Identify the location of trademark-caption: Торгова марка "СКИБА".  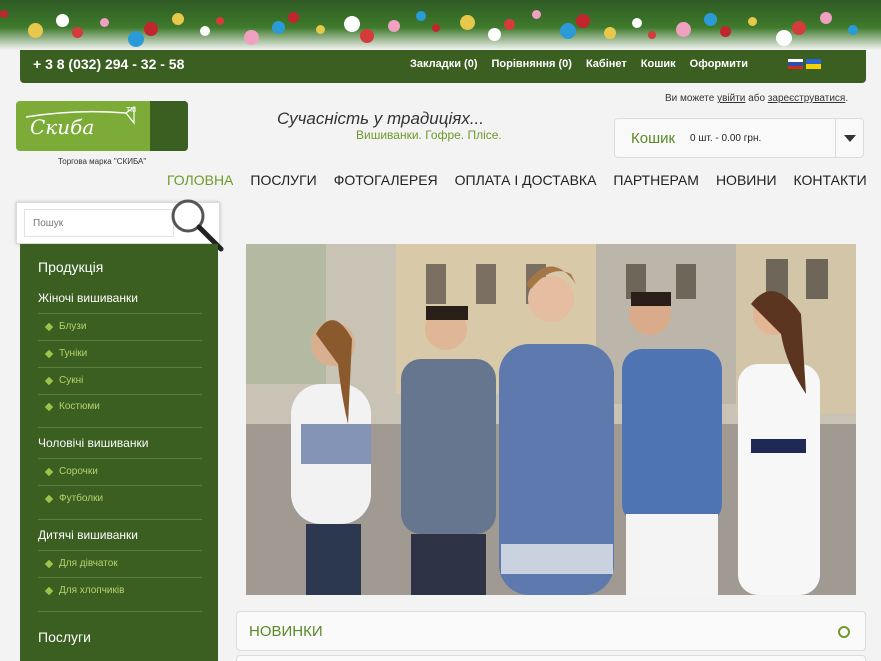
(102, 161).